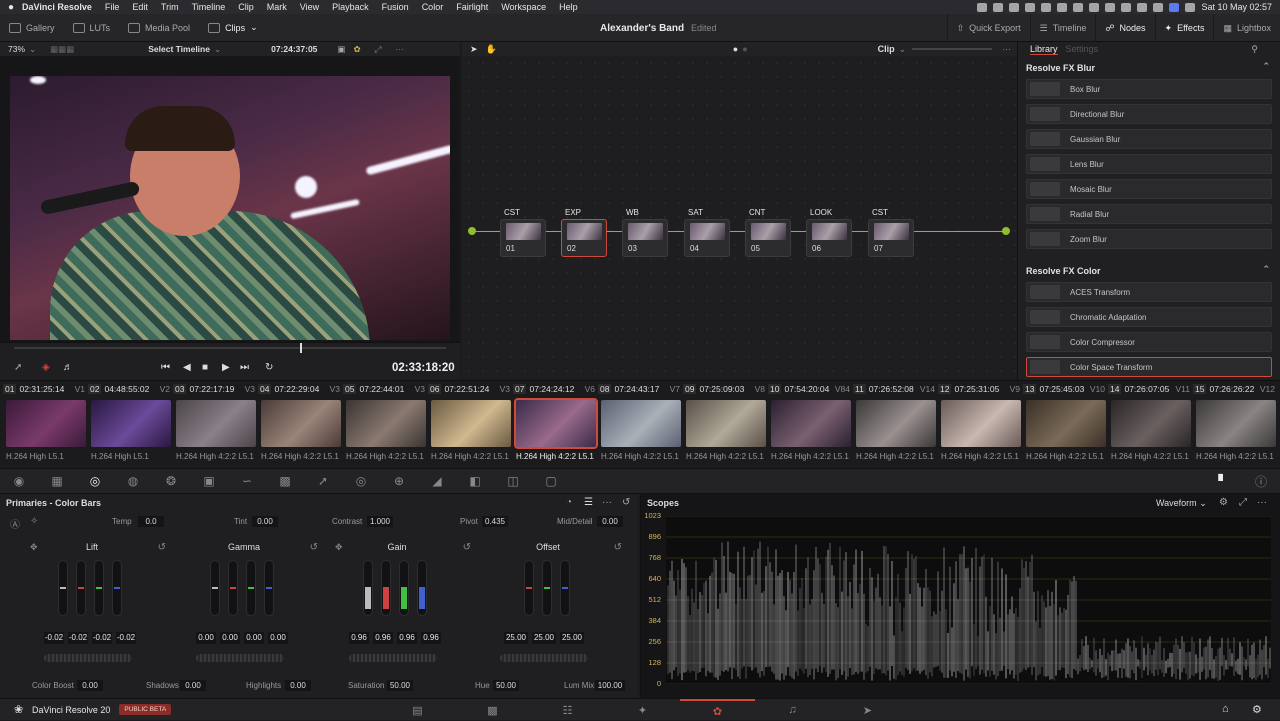  I want to click on blur-icon: ◧, so click(475, 481).